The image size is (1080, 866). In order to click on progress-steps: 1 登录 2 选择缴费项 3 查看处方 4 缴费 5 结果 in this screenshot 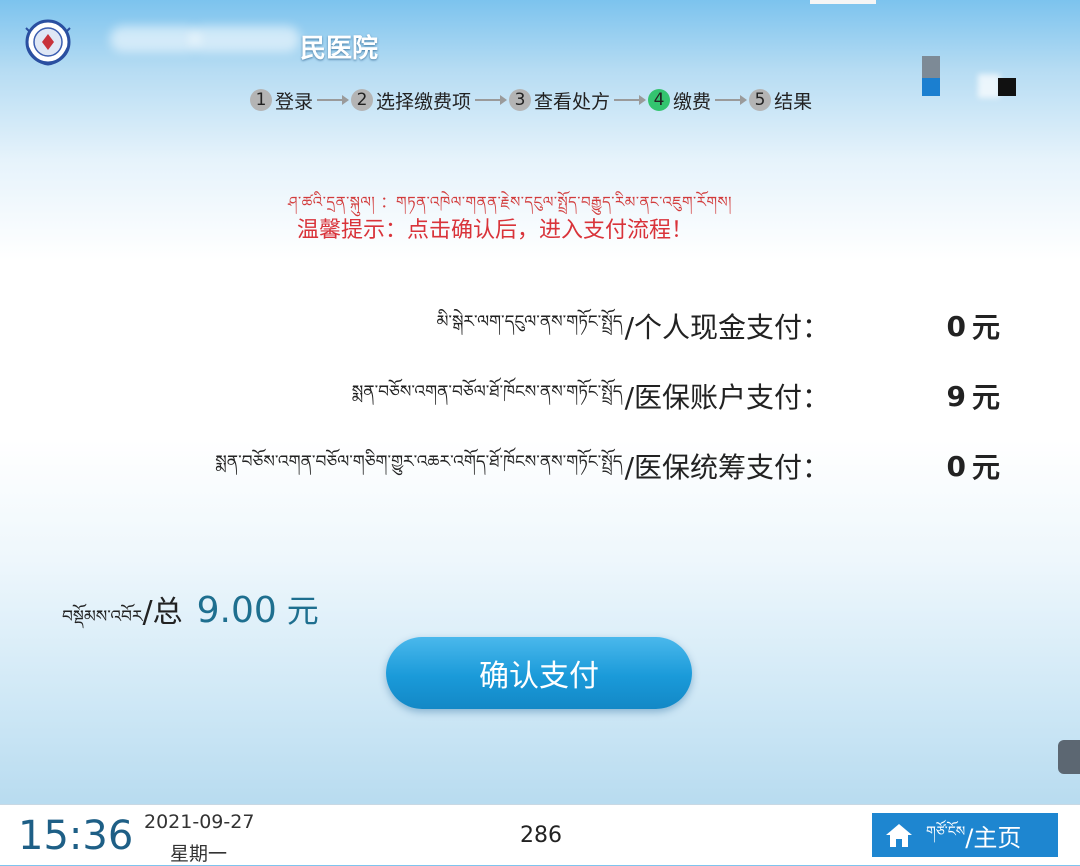, I will do `click(531, 100)`.